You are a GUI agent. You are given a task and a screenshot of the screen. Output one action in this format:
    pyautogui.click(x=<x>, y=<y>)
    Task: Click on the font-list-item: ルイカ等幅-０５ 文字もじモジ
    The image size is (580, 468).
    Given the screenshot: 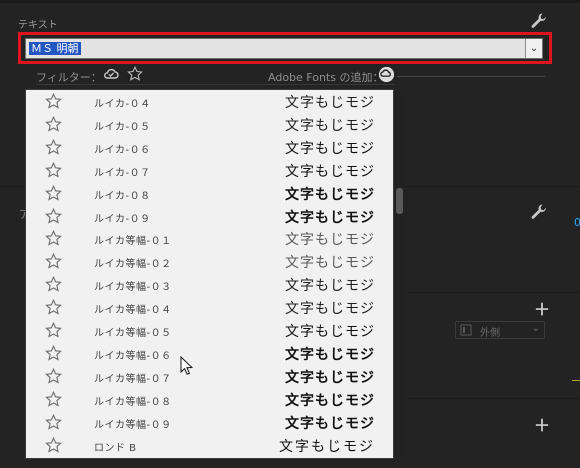 What is the action you would take?
    pyautogui.click(x=209, y=330)
    